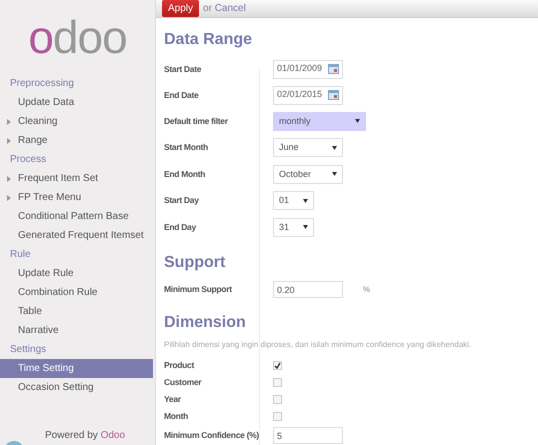  What do you see at coordinates (366, 290) in the screenshot?
I see `unit-text: %` at bounding box center [366, 290].